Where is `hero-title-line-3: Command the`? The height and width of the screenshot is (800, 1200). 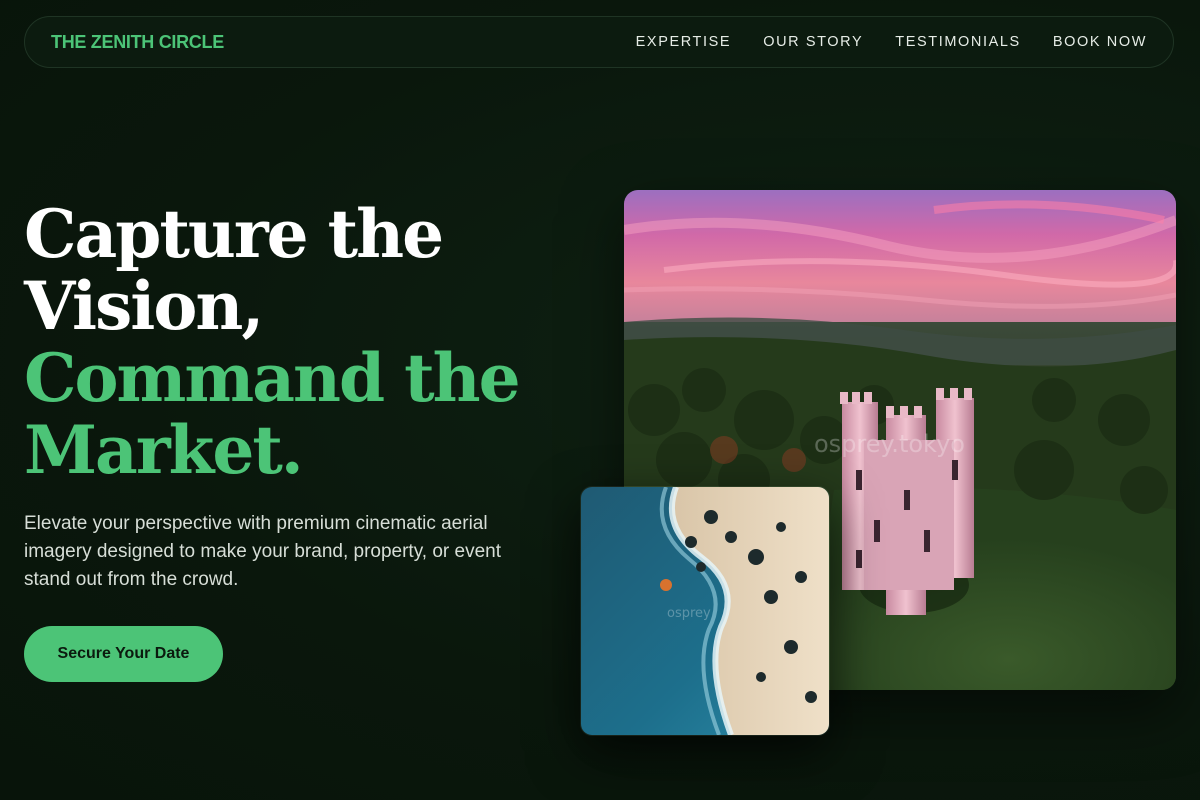
hero-title-line-3: Command the is located at coordinates (272, 378).